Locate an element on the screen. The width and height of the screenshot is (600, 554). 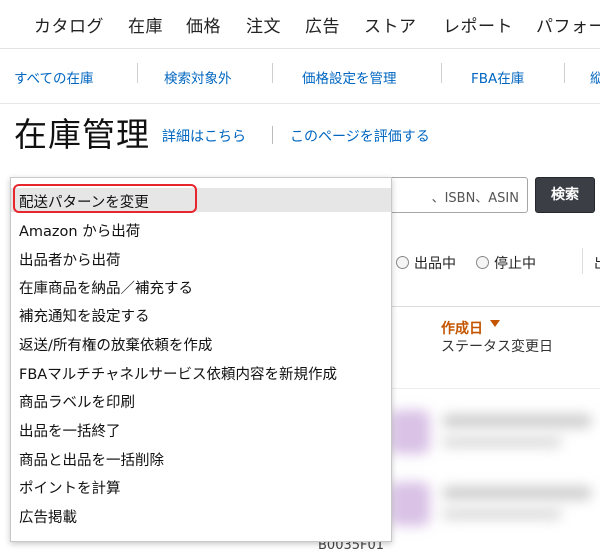
menu-item-label: 出品を一括終了 is located at coordinates (70, 432).